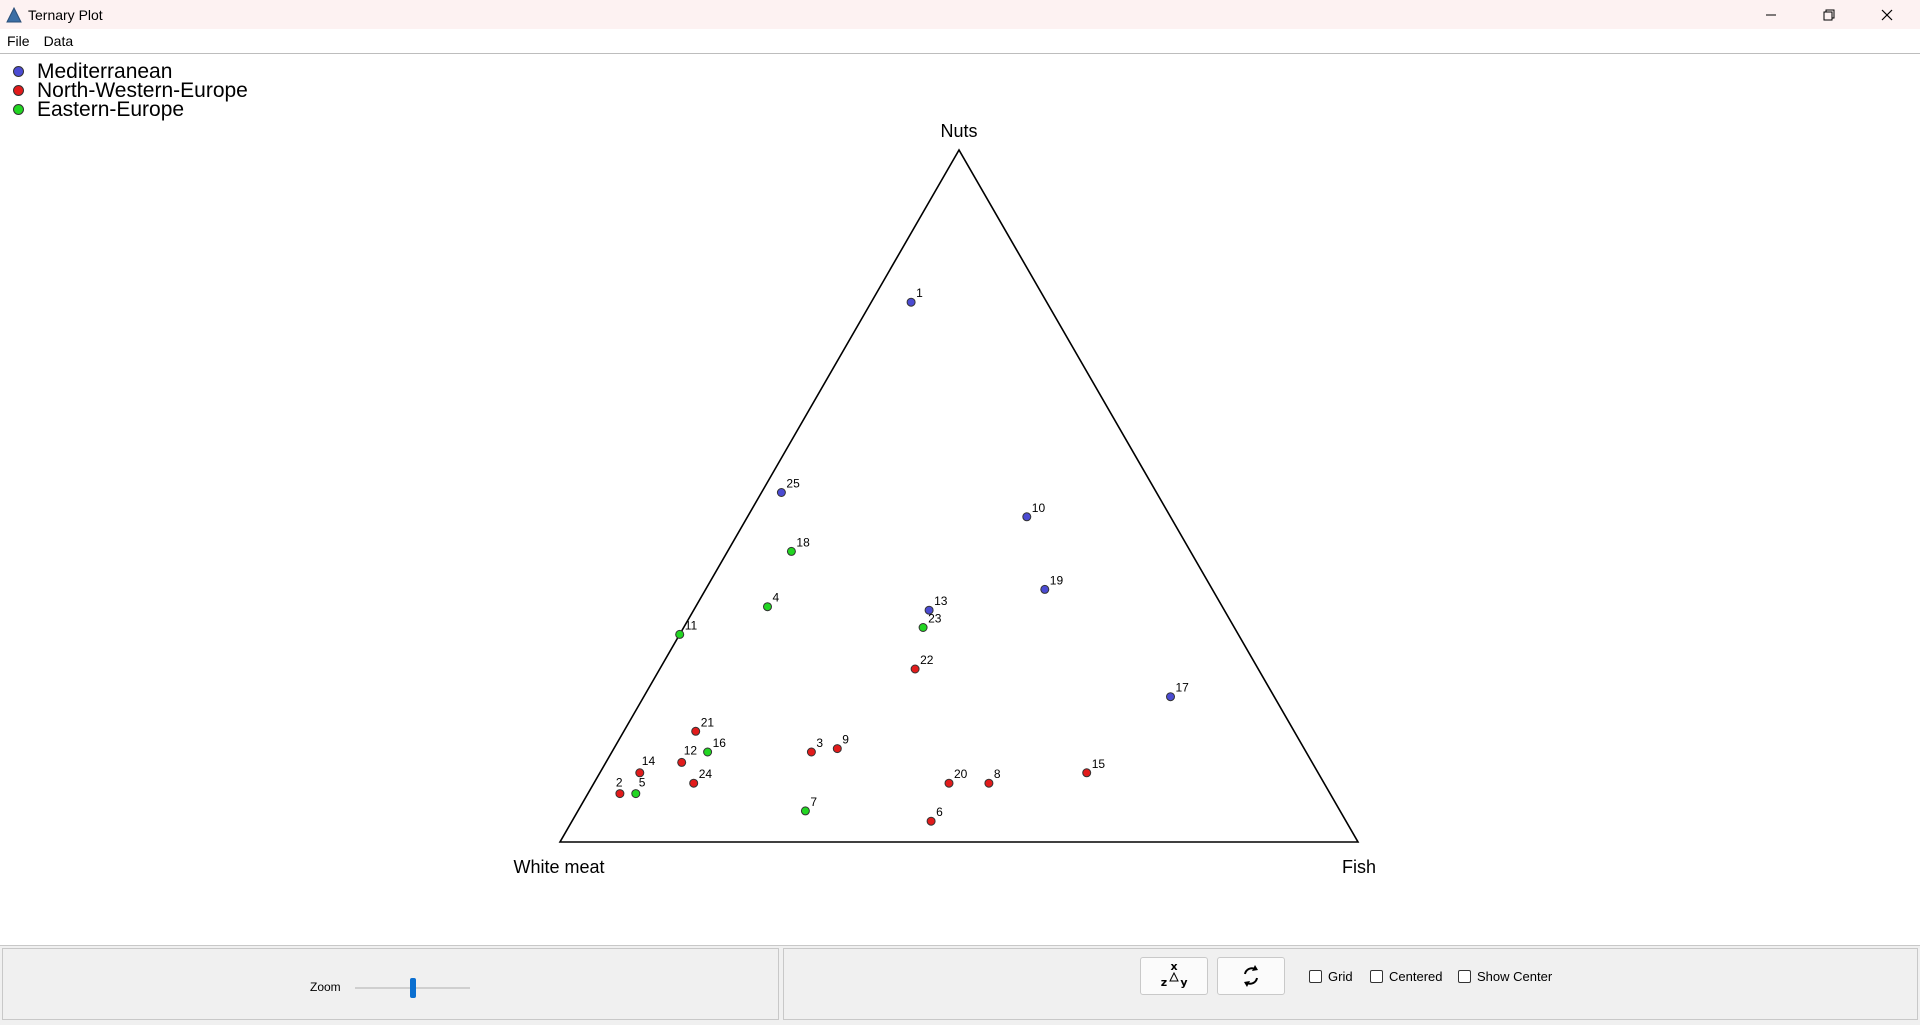  I want to click on point-label-9: 9, so click(845, 740).